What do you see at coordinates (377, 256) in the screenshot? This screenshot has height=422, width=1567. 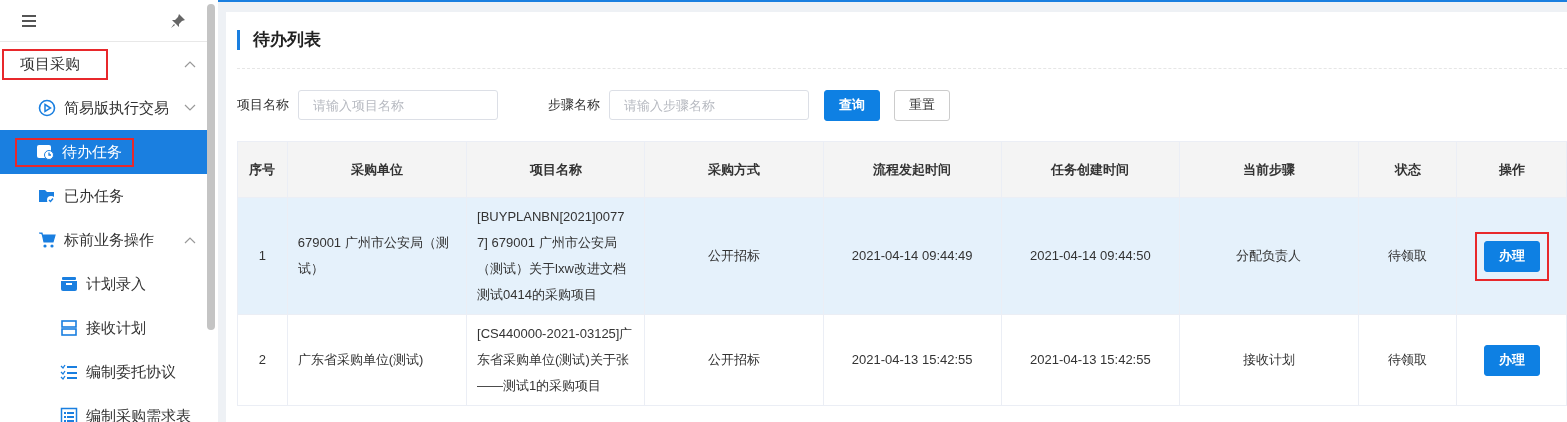 I see `table-cell: 679001 广州市公安局（测试）` at bounding box center [377, 256].